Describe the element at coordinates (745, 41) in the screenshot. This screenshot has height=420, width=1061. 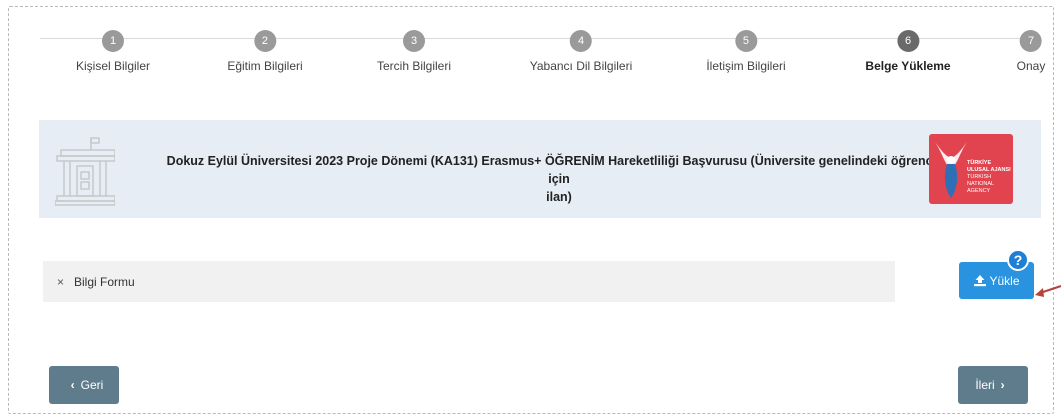
I see `step-number: 5` at that location.